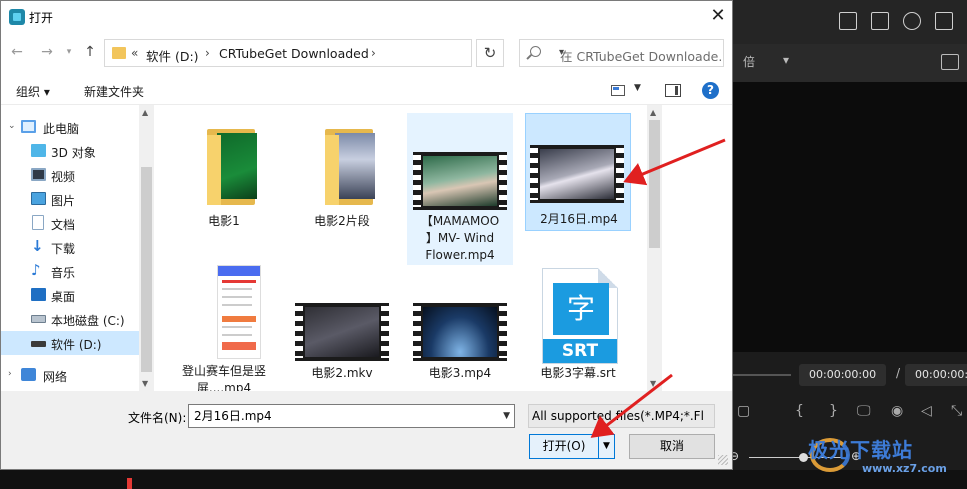 The height and width of the screenshot is (489, 967). What do you see at coordinates (564, 446) in the screenshot?
I see `open-button-label: 打开(O)` at bounding box center [564, 446].